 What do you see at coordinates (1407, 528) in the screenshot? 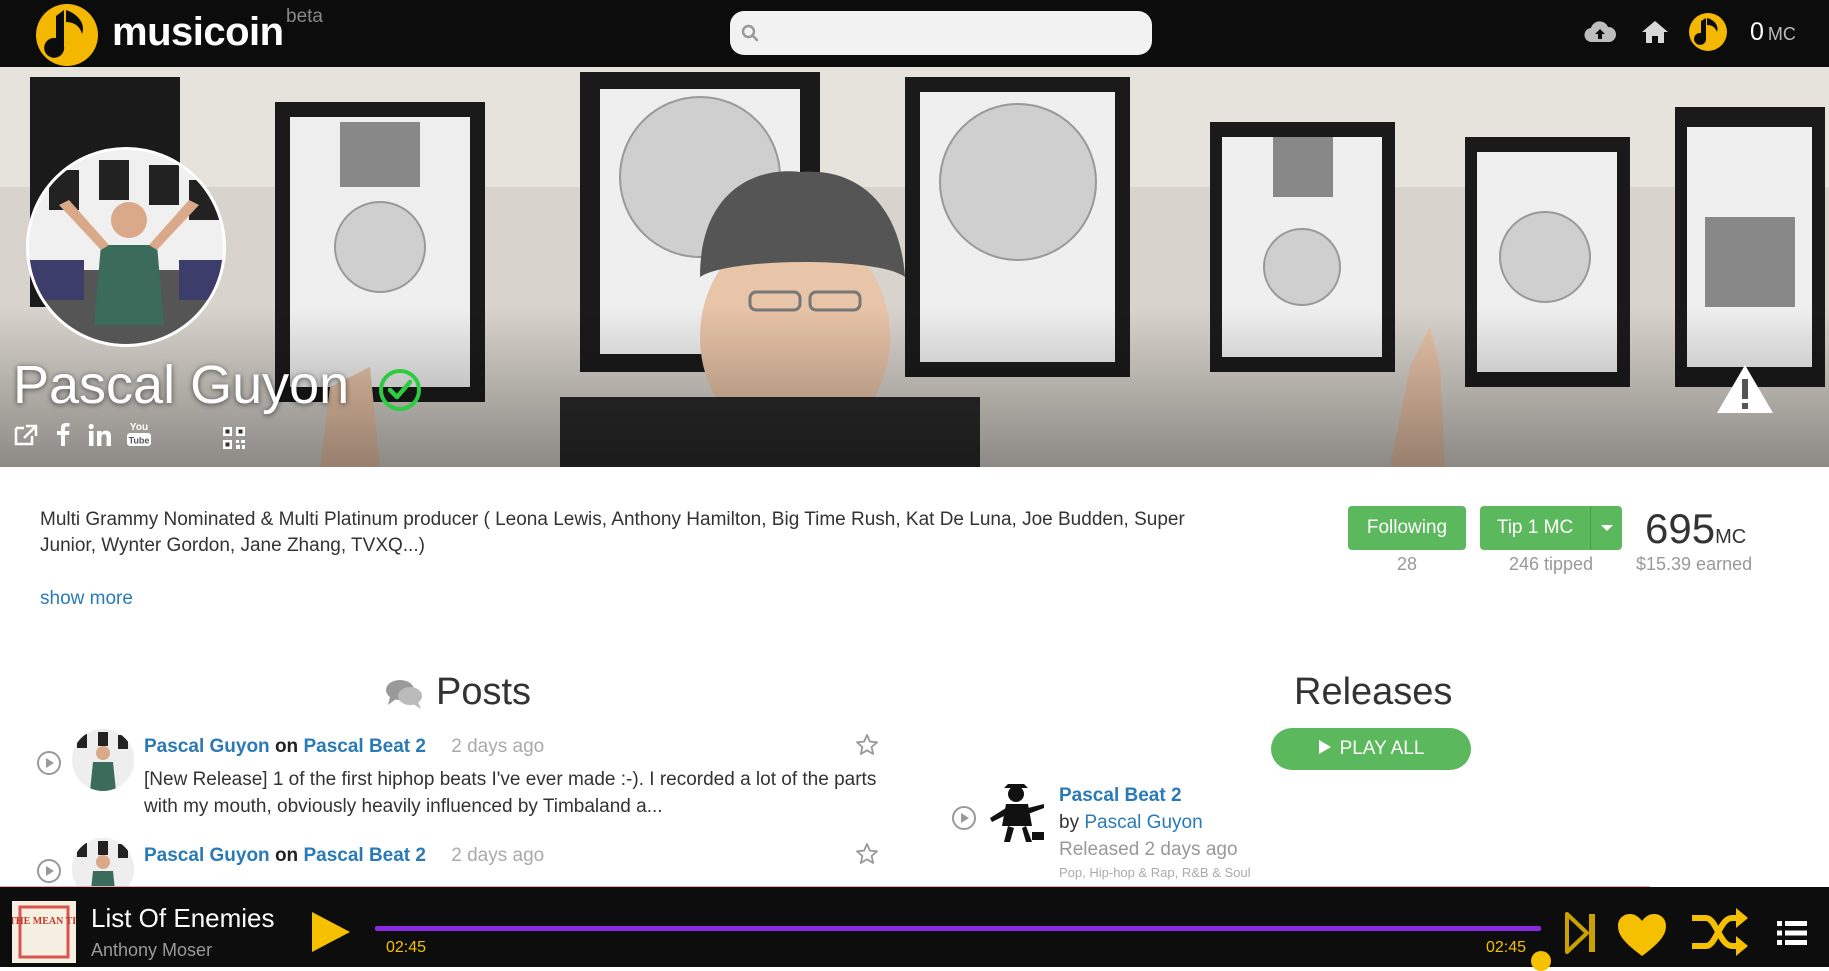
I see `following-button: Following` at bounding box center [1407, 528].